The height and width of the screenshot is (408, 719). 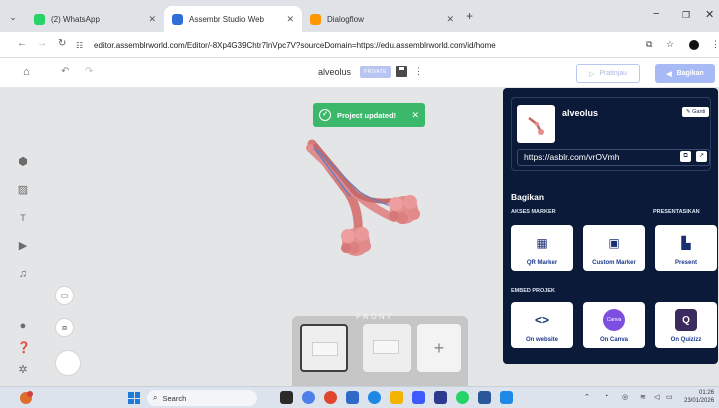 What do you see at coordinates (542, 248) in the screenshot?
I see `qr-marker-option: ▦ QR Marker` at bounding box center [542, 248].